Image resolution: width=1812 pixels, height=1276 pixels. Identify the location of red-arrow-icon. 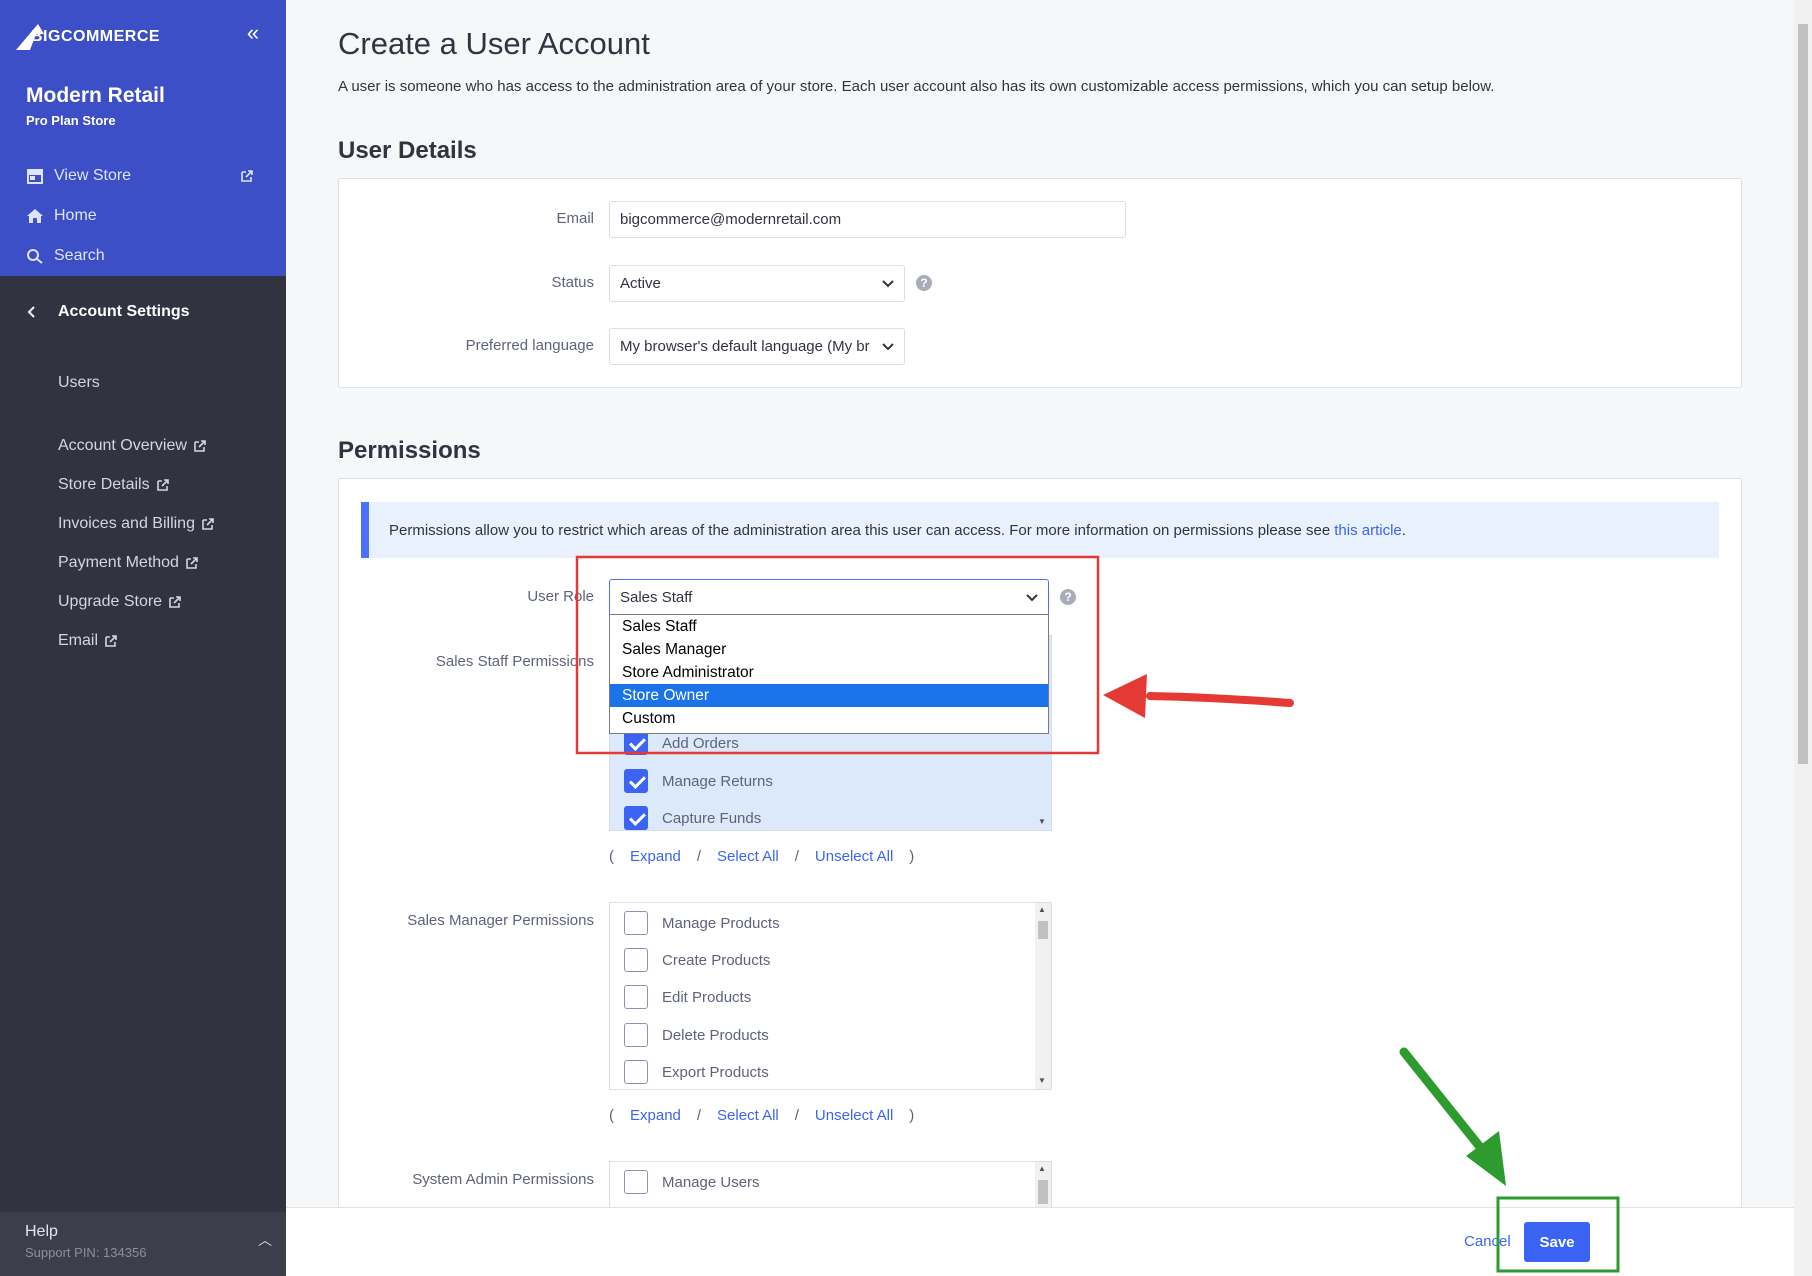
(1198, 696).